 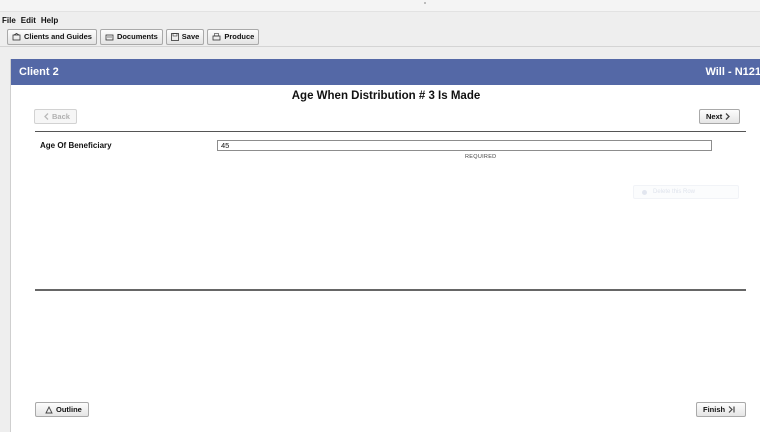 I want to click on finish-label: Finish, so click(x=714, y=409).